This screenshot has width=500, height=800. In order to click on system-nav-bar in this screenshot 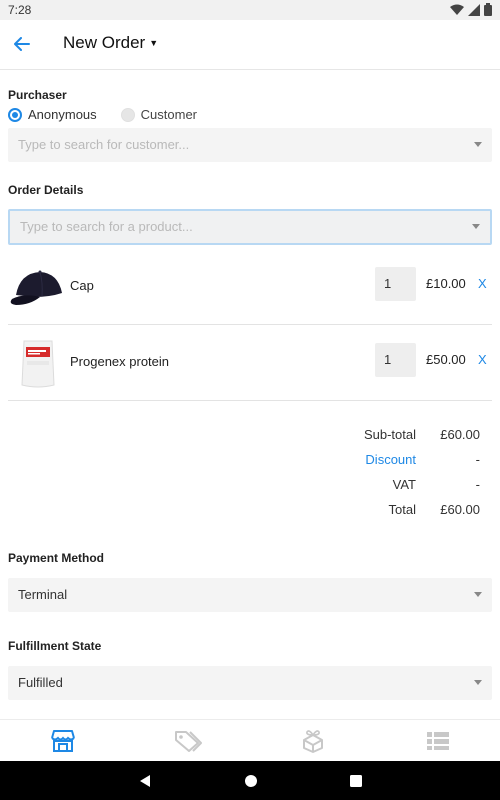, I will do `click(250, 780)`.